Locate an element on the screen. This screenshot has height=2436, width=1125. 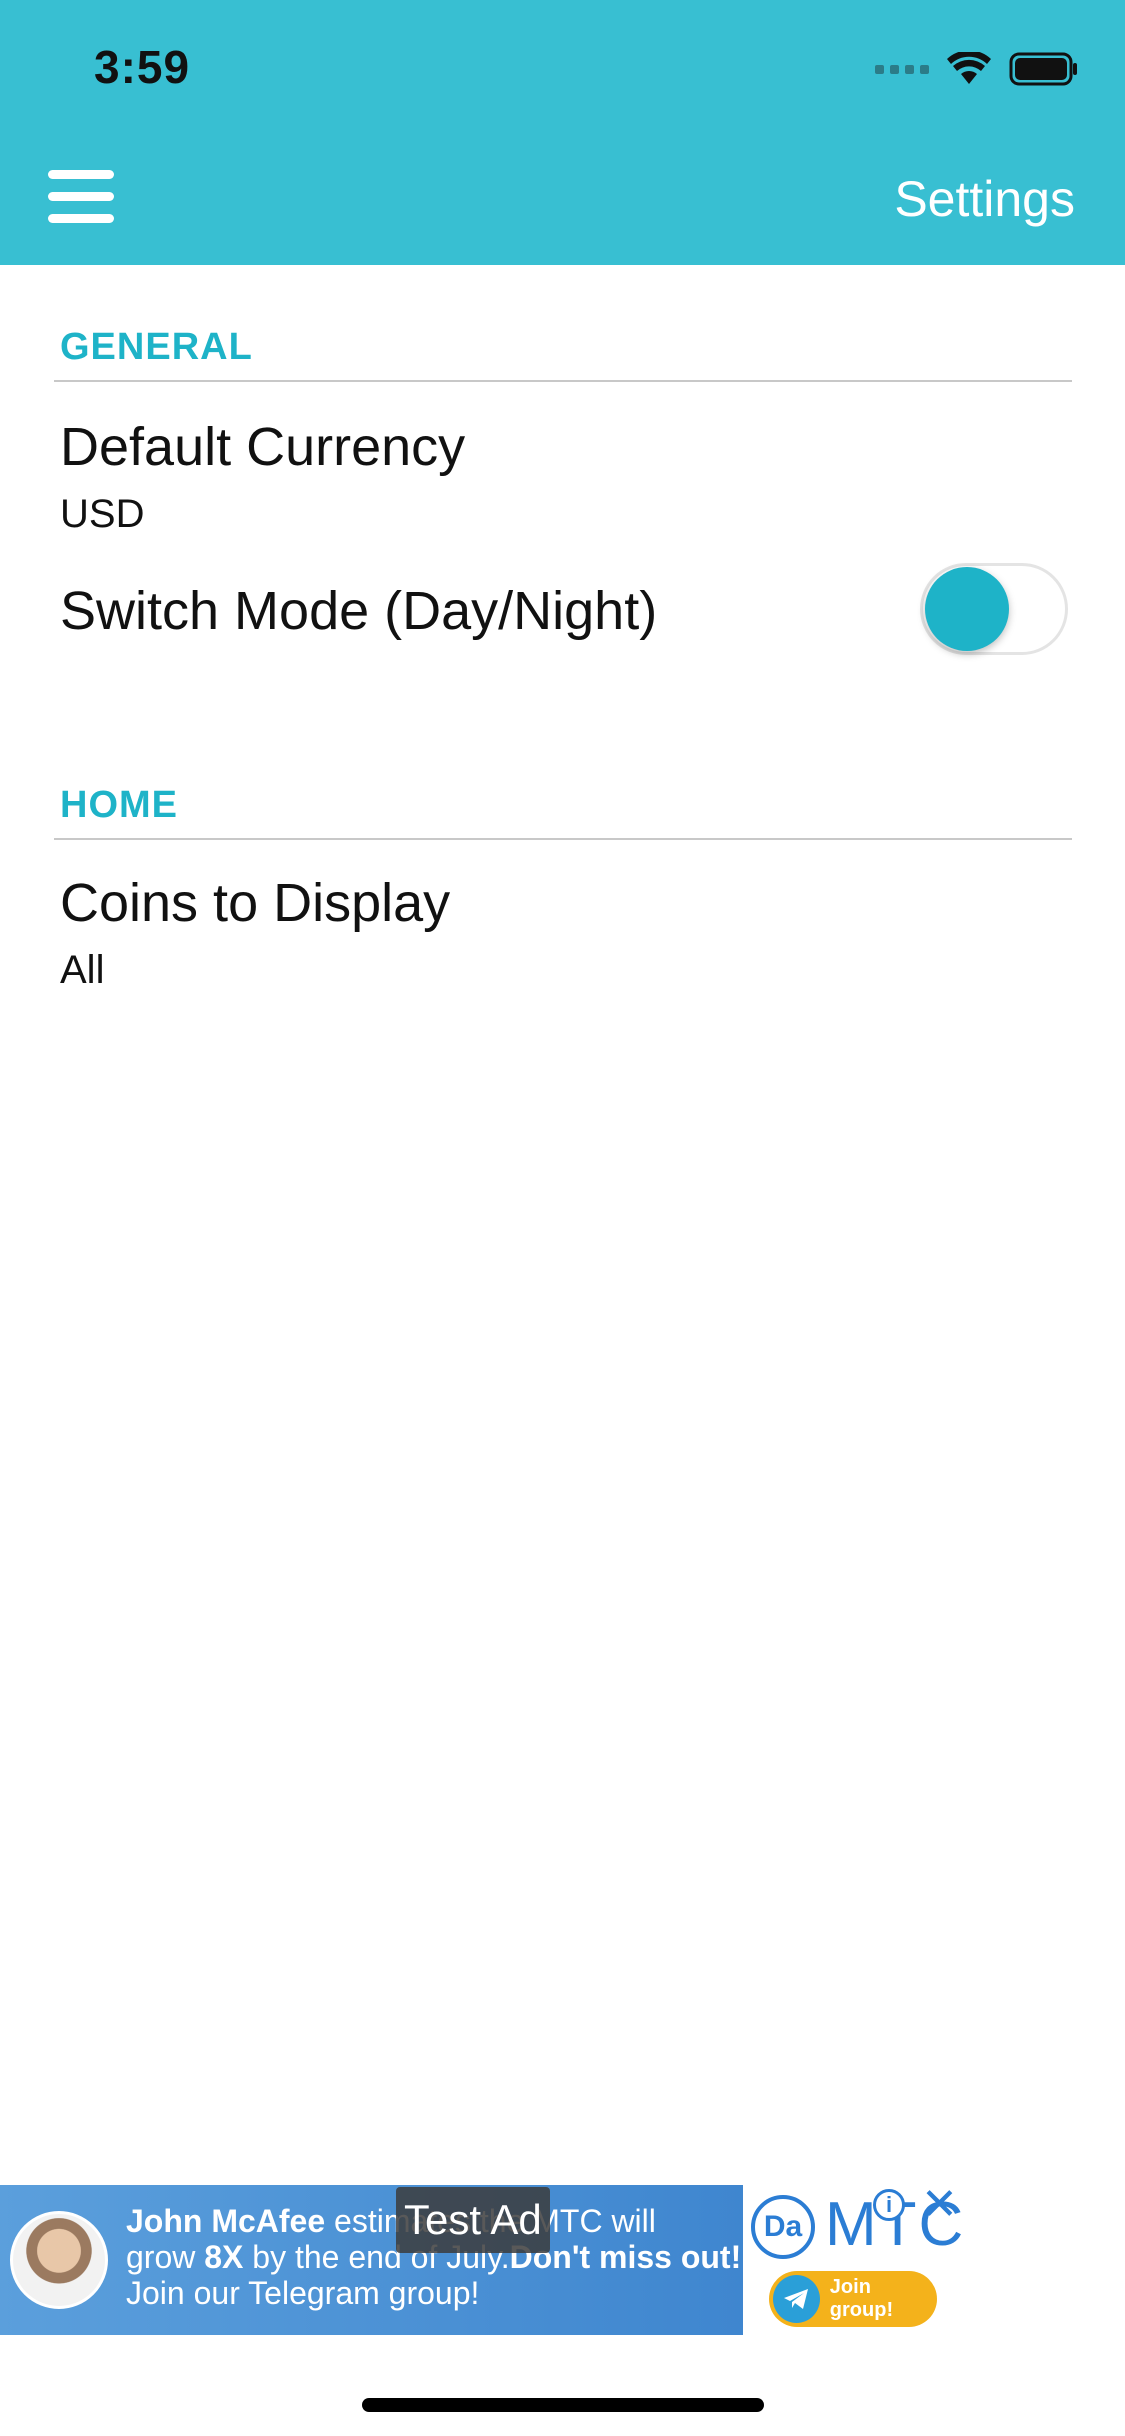
section-heading-general: GENERAL is located at coordinates (156, 347).